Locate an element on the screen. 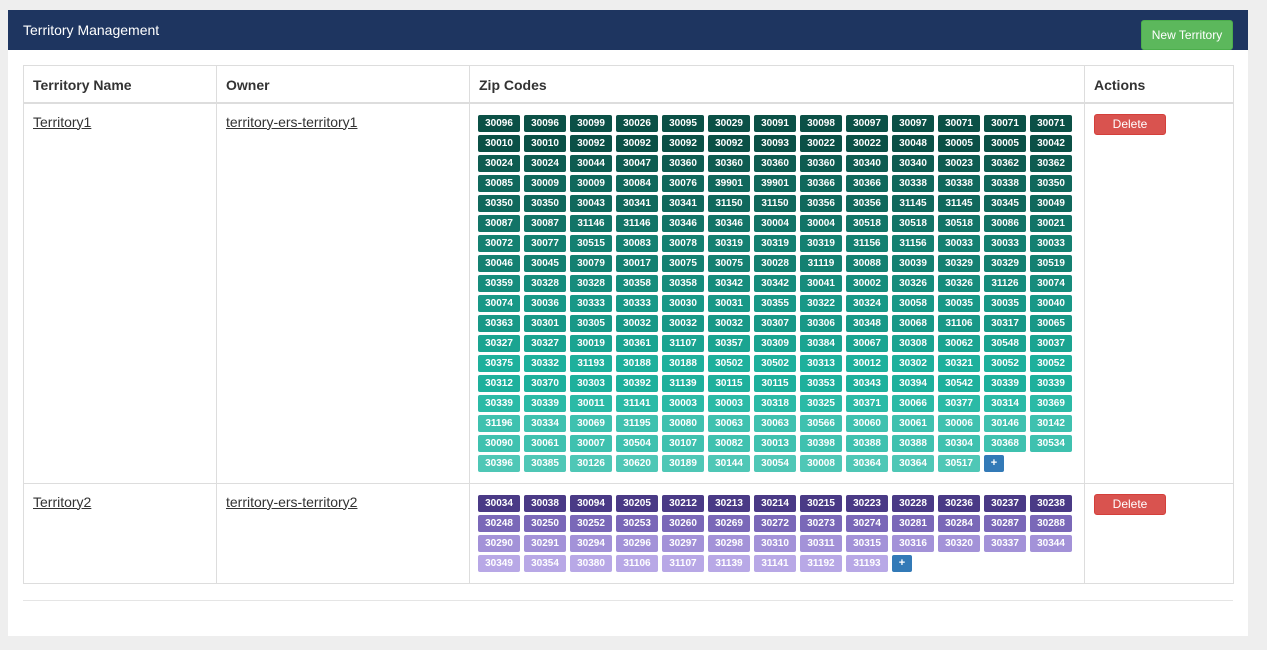  column-header-territory-name: Territory Name is located at coordinates (120, 84).